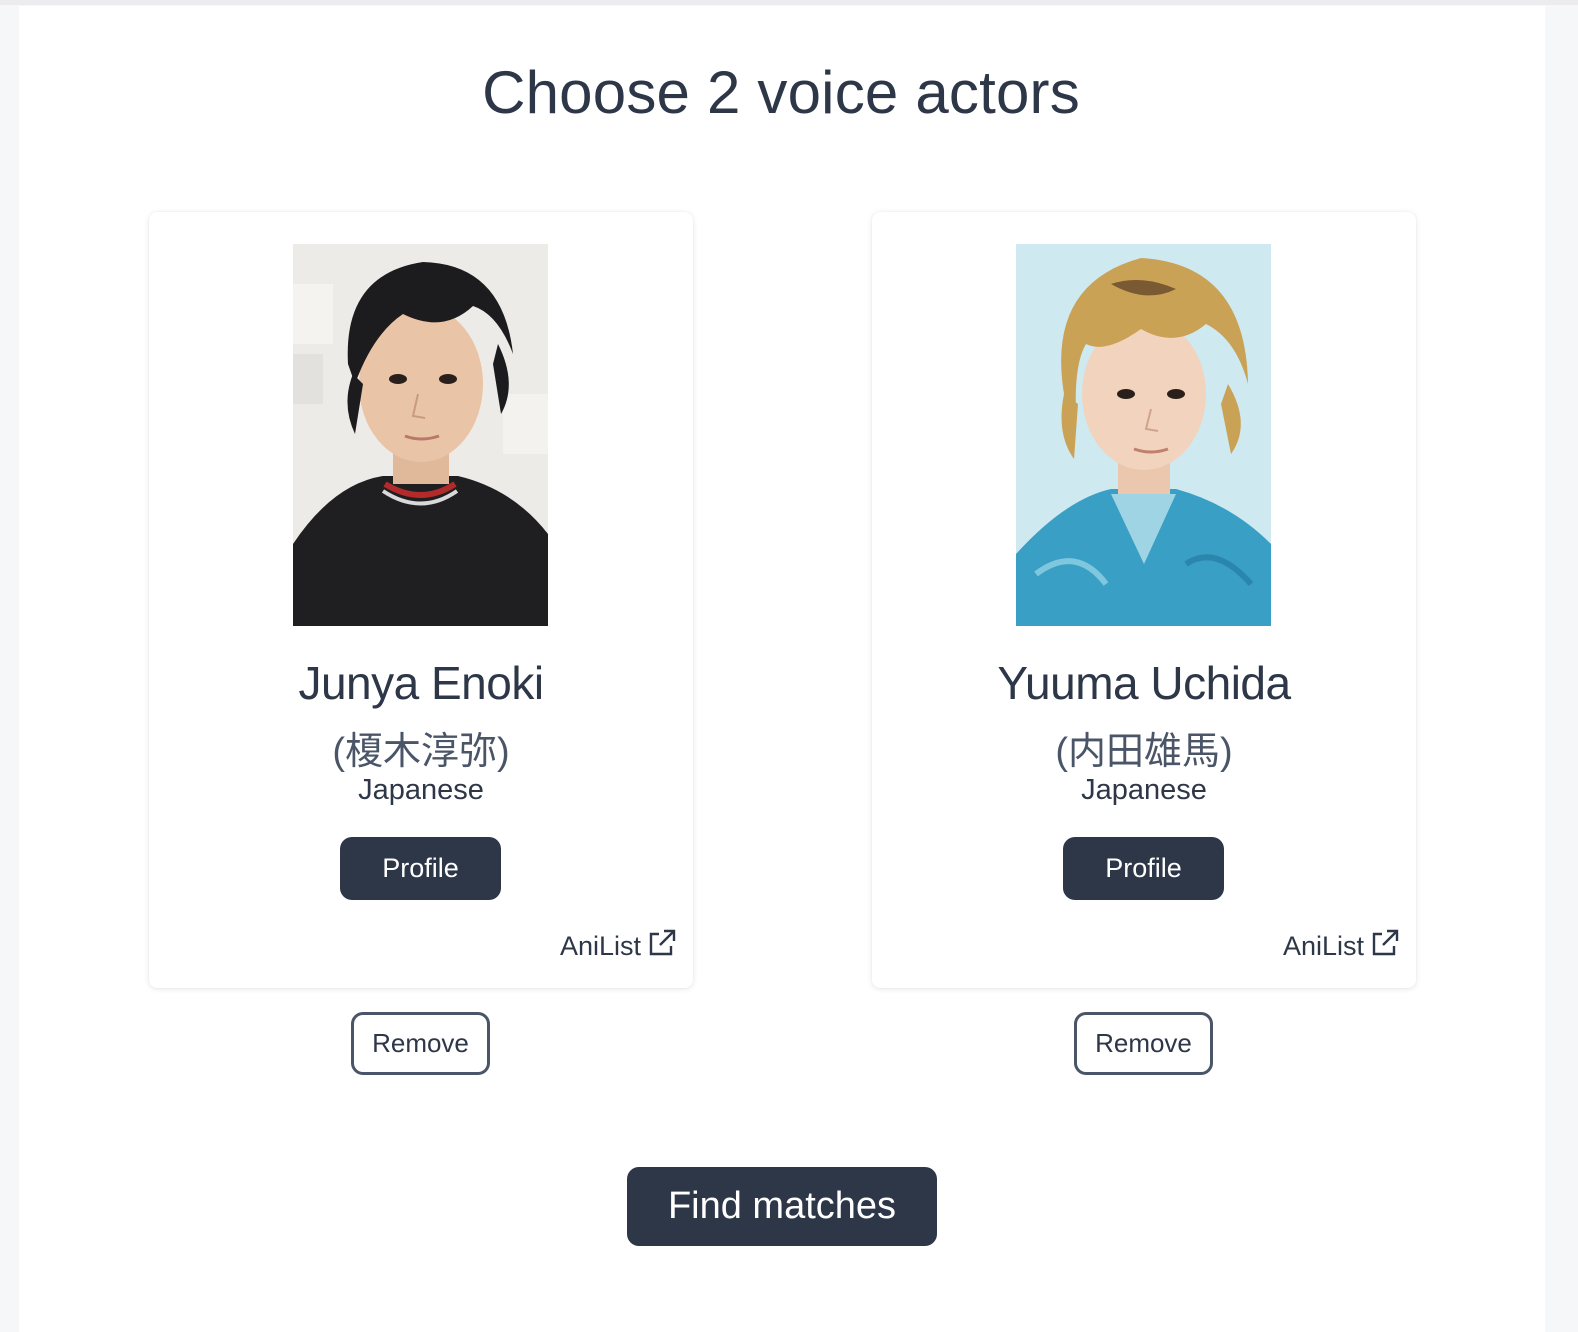  Describe the element at coordinates (781, 92) in the screenshot. I see `page-title: Choose 2 voice actors` at that location.